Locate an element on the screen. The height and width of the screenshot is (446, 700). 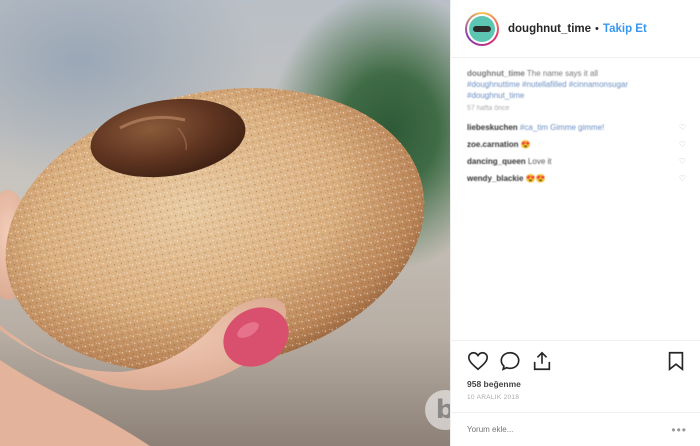
add-comment-bar: ••• is located at coordinates (575, 429).